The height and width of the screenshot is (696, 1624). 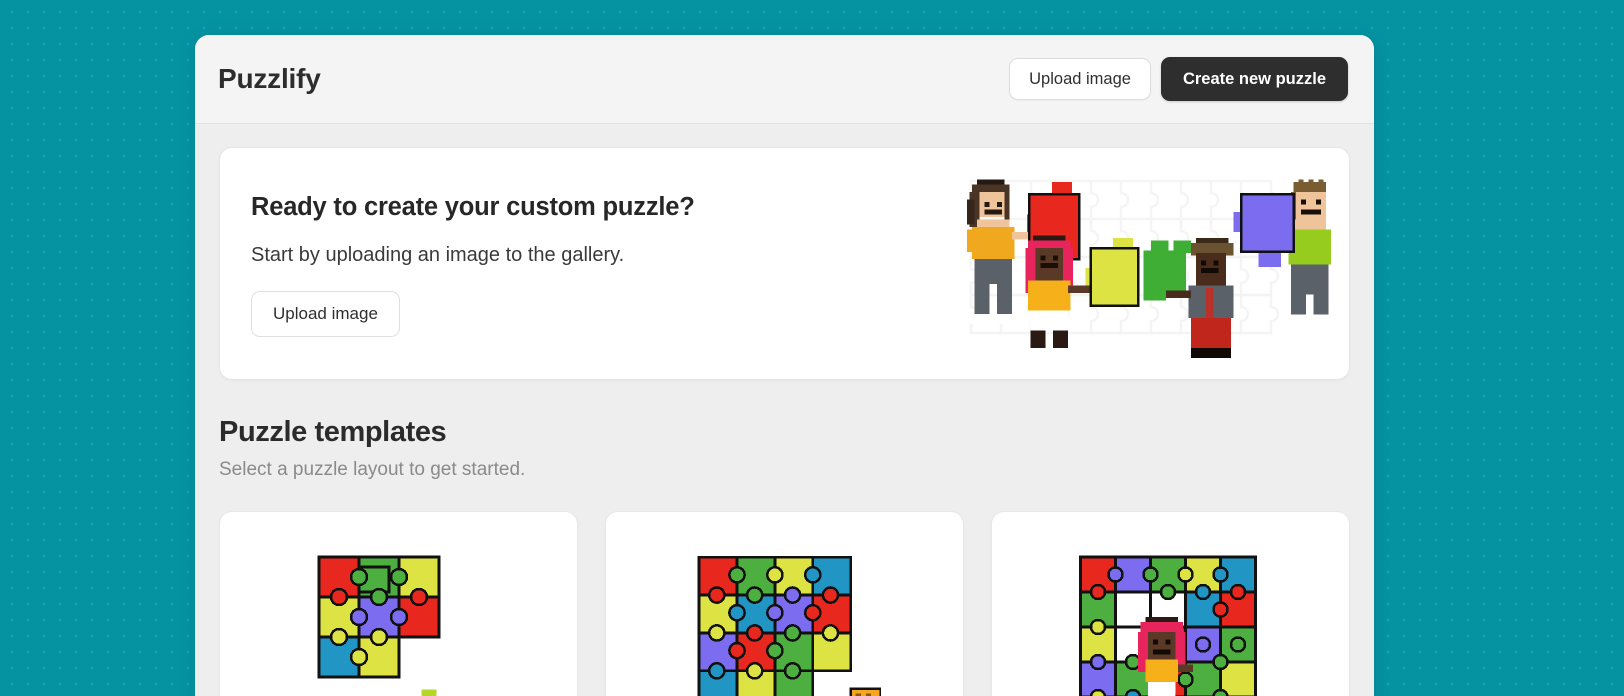 What do you see at coordinates (1254, 79) in the screenshot?
I see `create-new-puzzle-button: Create new puzzle` at bounding box center [1254, 79].